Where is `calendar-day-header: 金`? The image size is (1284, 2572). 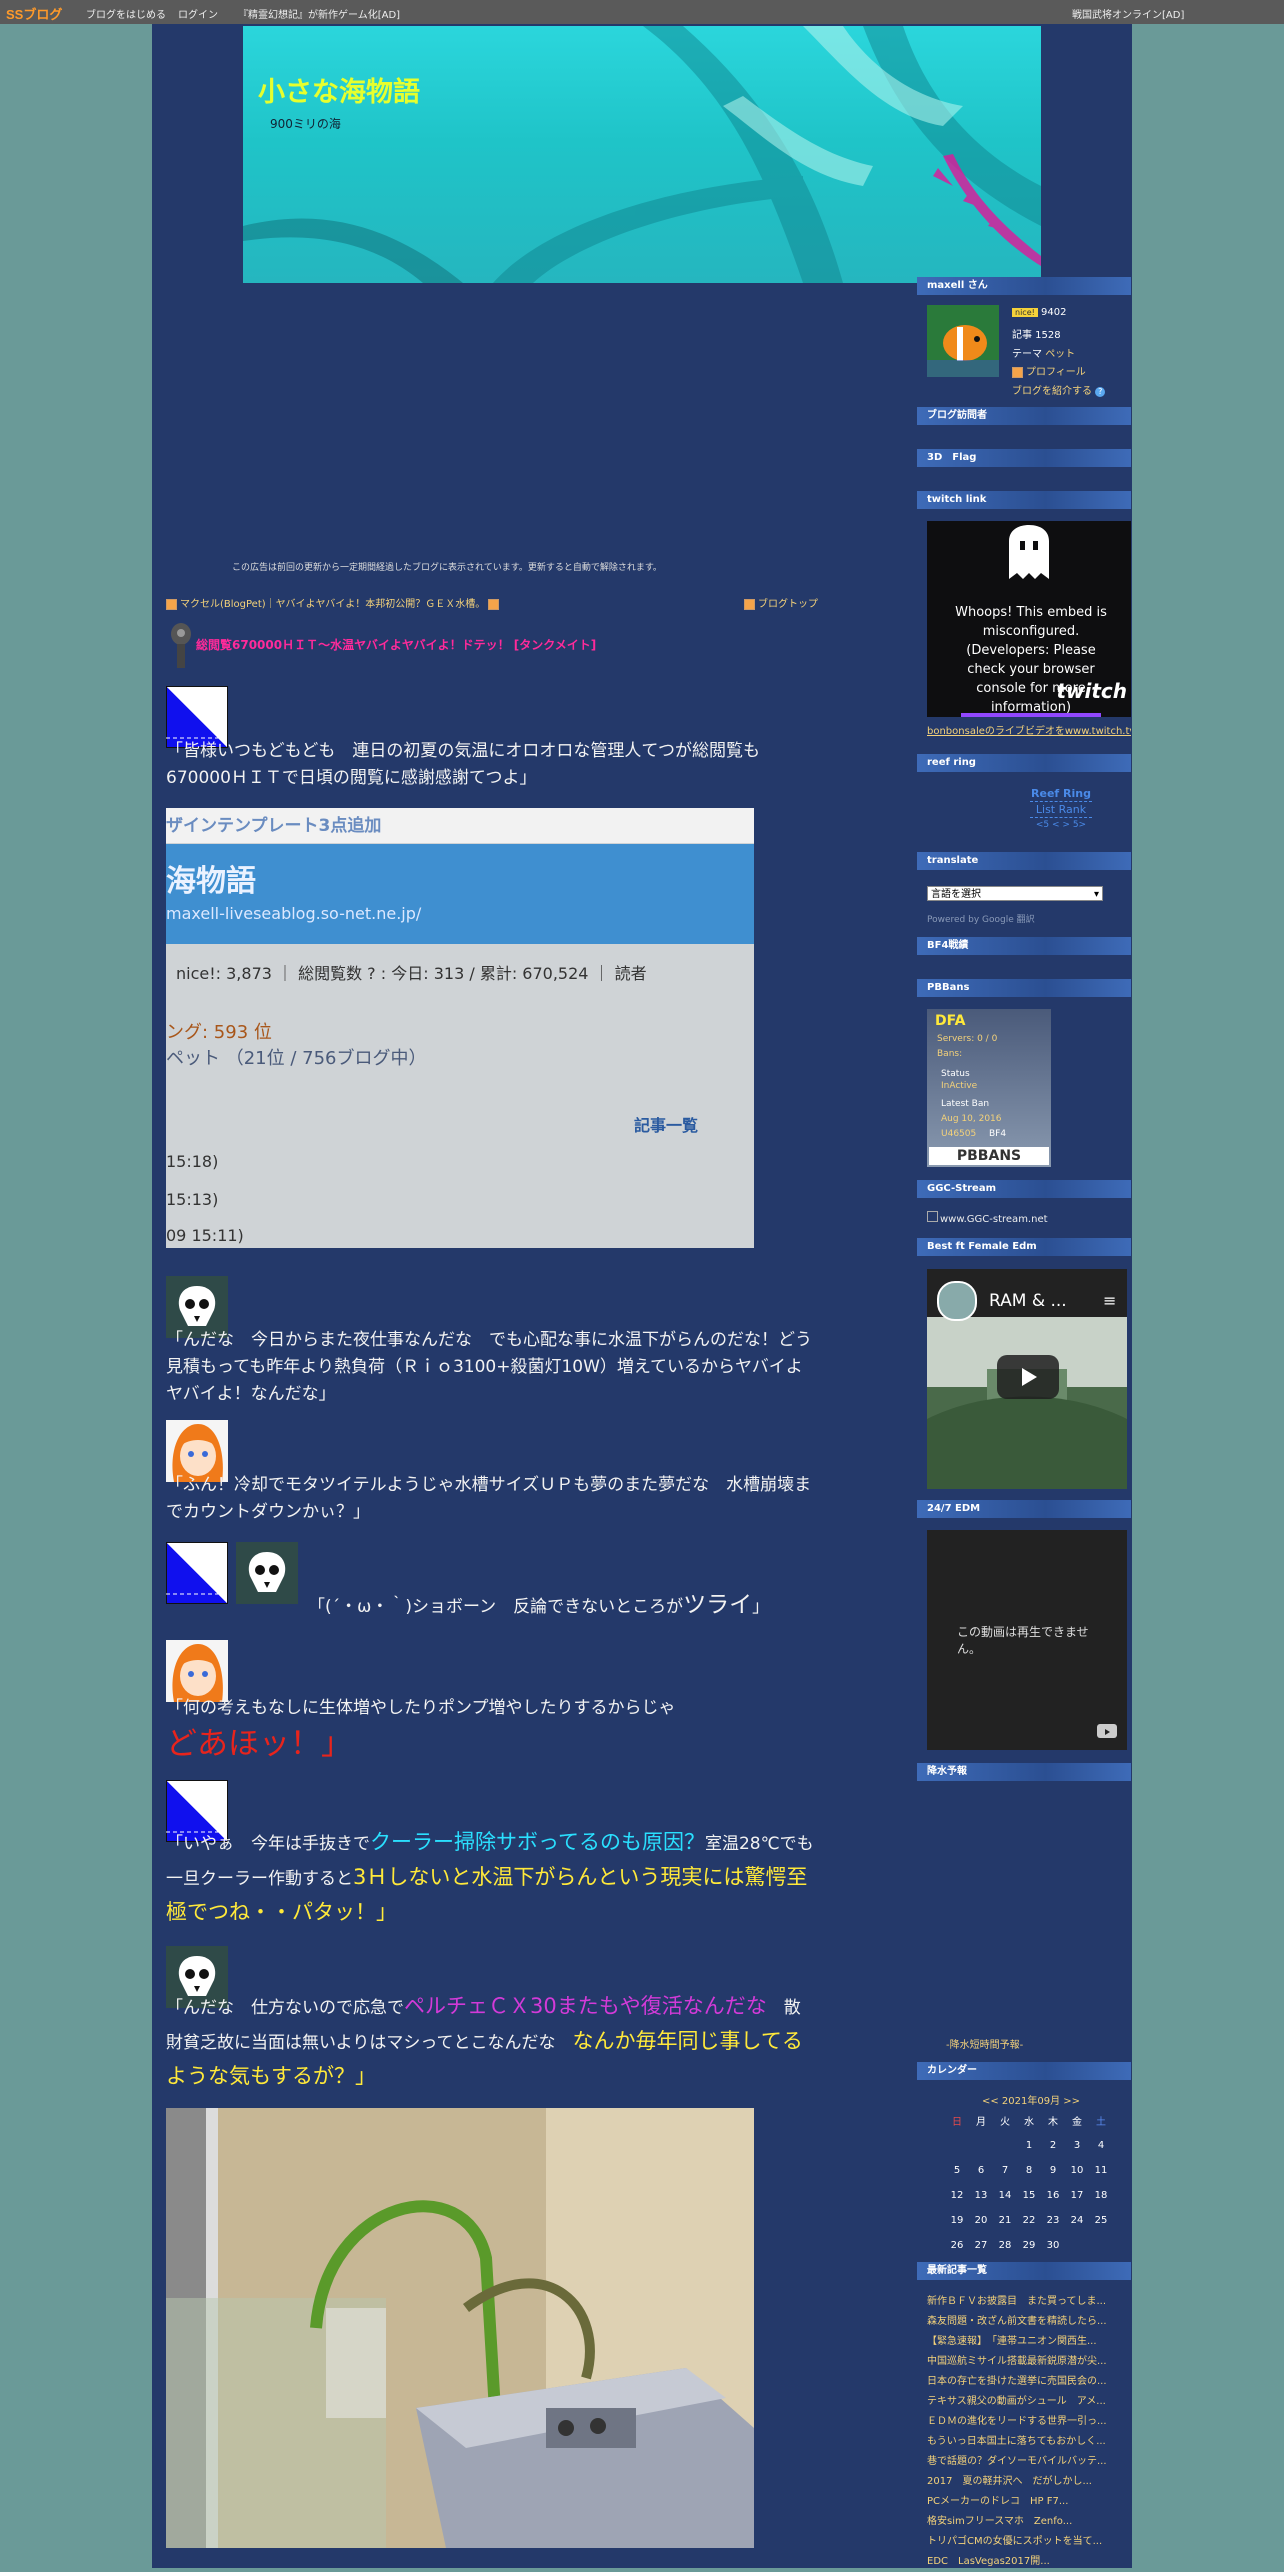
calendar-day-header: 金 is located at coordinates (1077, 2122).